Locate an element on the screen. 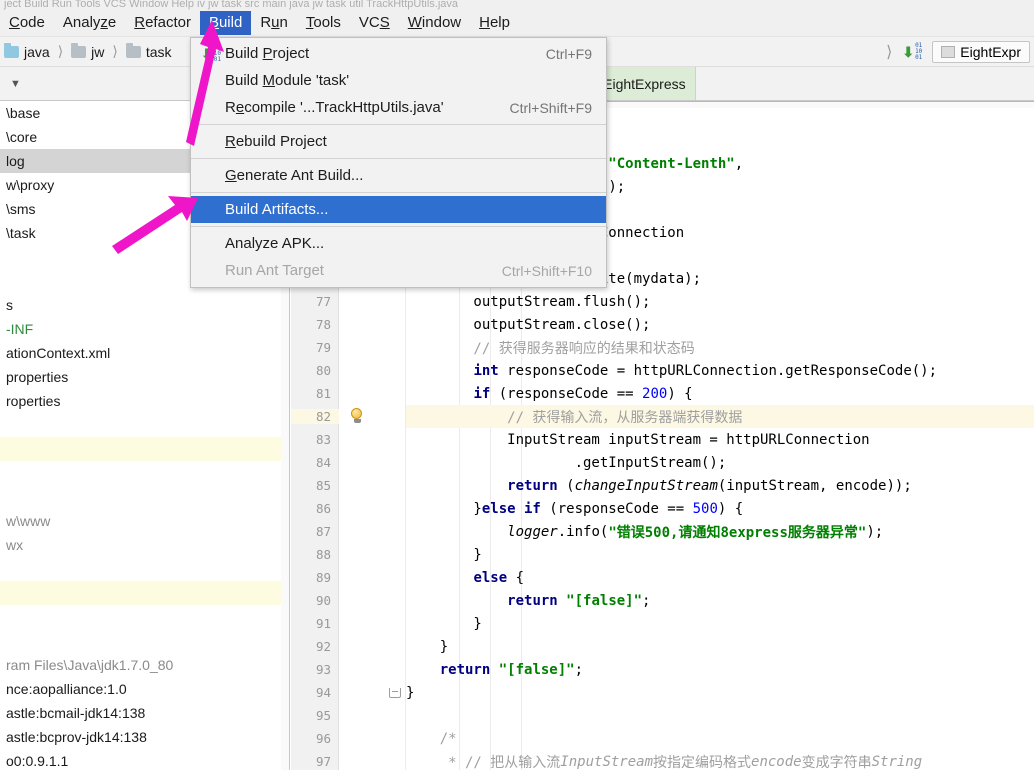  menu-item-label: Run Ant Target is located at coordinates (274, 270).